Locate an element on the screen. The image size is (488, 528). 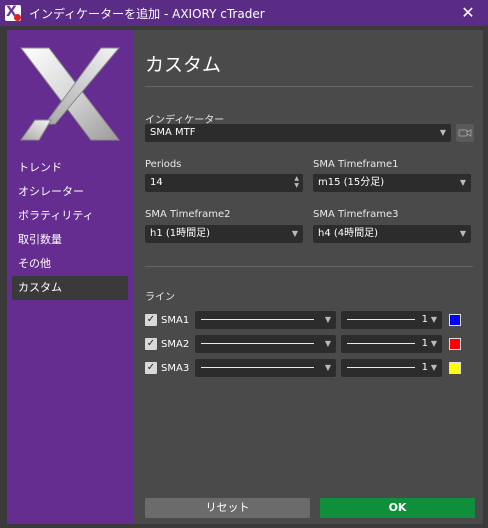
title-bar: X インディケーターを追加 - AXIORY cTrader ✕ is located at coordinates (244, 13).